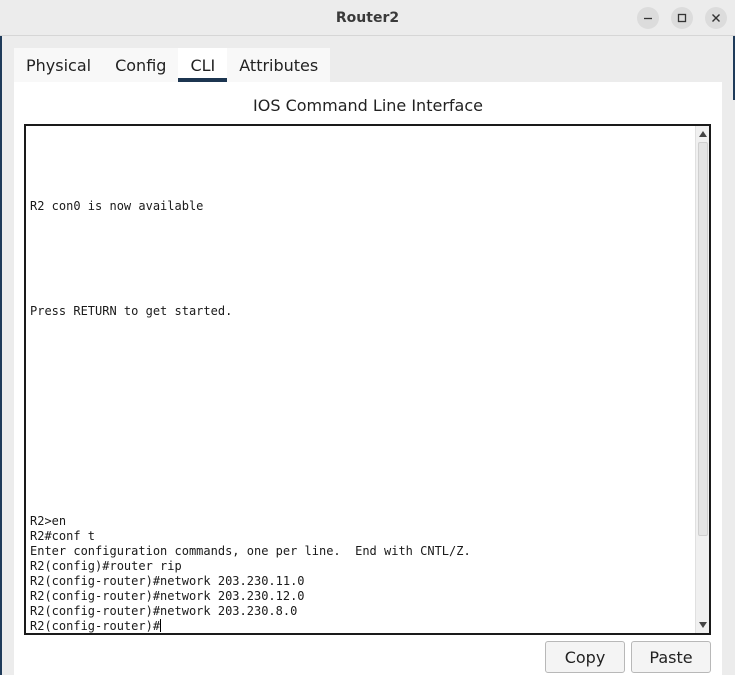 Image resolution: width=735 pixels, height=675 pixels. Describe the element at coordinates (48, 521) in the screenshot. I see `terminal-line: R2>en` at that location.